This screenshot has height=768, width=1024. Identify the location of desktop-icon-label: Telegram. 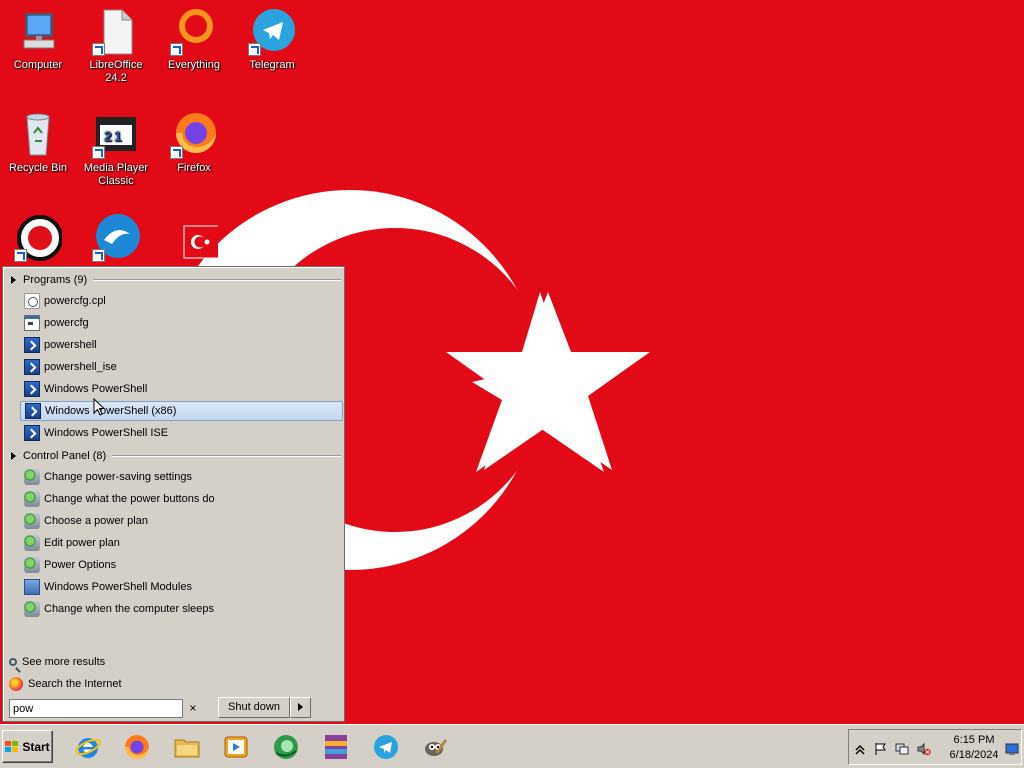
(272, 65).